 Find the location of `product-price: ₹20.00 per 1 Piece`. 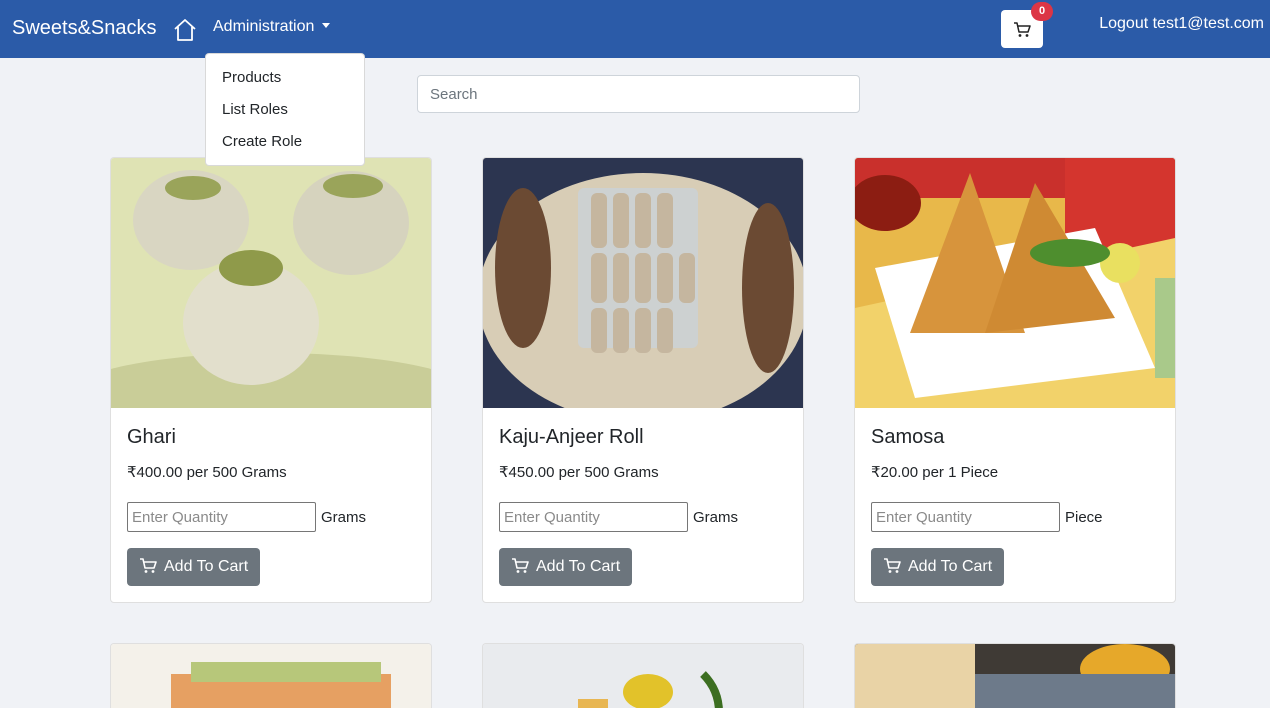

product-price: ₹20.00 per 1 Piece is located at coordinates (935, 472).